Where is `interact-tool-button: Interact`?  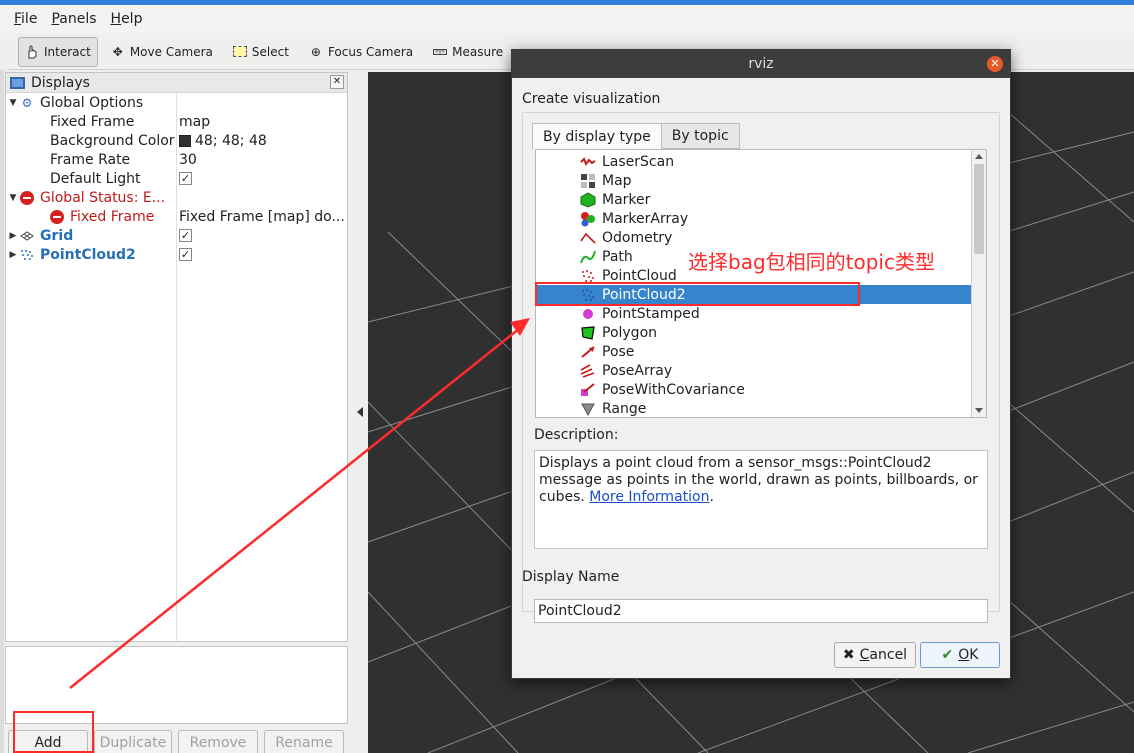 interact-tool-button: Interact is located at coordinates (58, 51).